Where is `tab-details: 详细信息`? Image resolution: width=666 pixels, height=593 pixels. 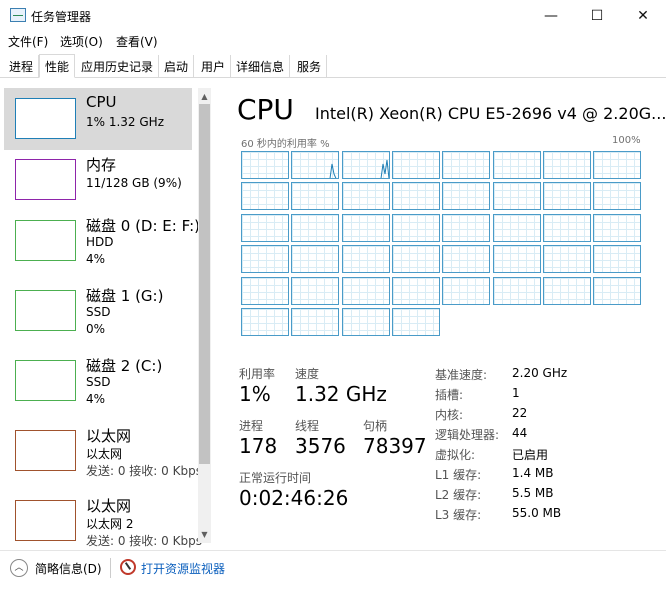 tab-details: 详细信息 is located at coordinates (261, 66).